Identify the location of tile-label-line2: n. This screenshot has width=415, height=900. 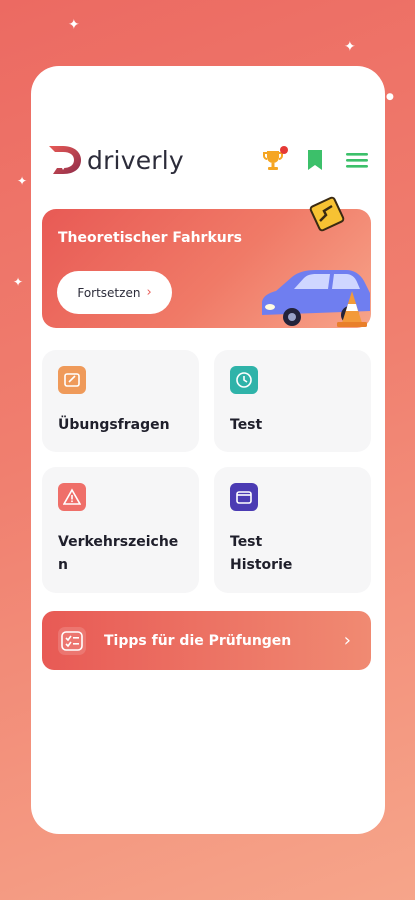
(63, 565).